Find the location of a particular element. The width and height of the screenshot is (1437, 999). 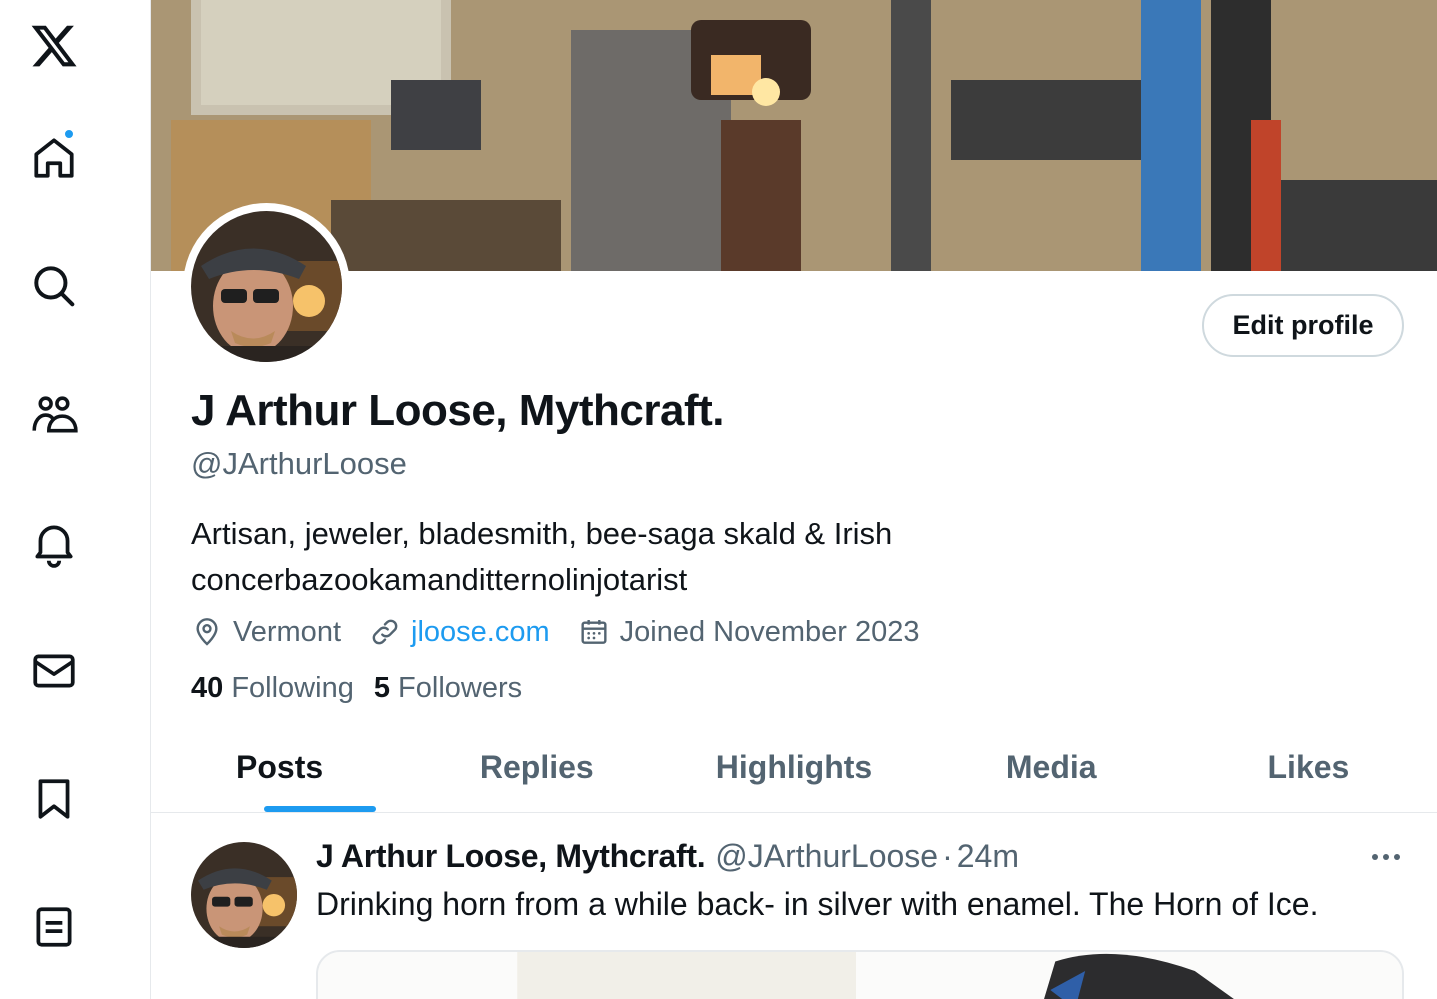

followers-stat: 5 Followers is located at coordinates (448, 688).